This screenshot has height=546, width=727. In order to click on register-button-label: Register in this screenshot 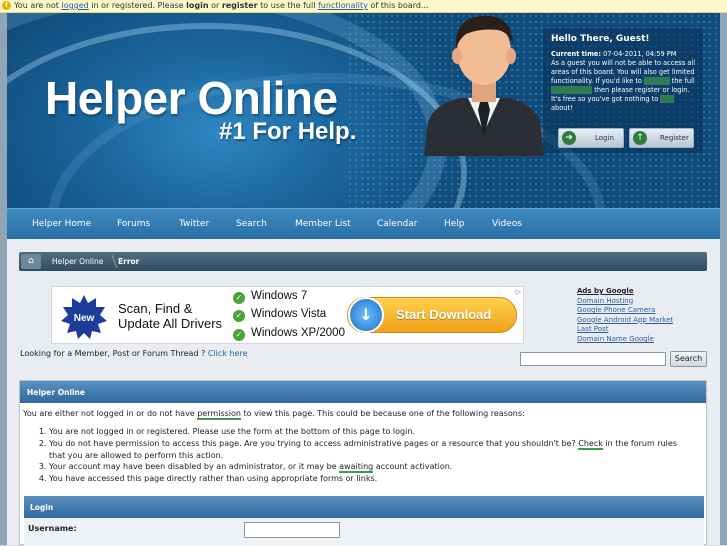, I will do `click(674, 138)`.